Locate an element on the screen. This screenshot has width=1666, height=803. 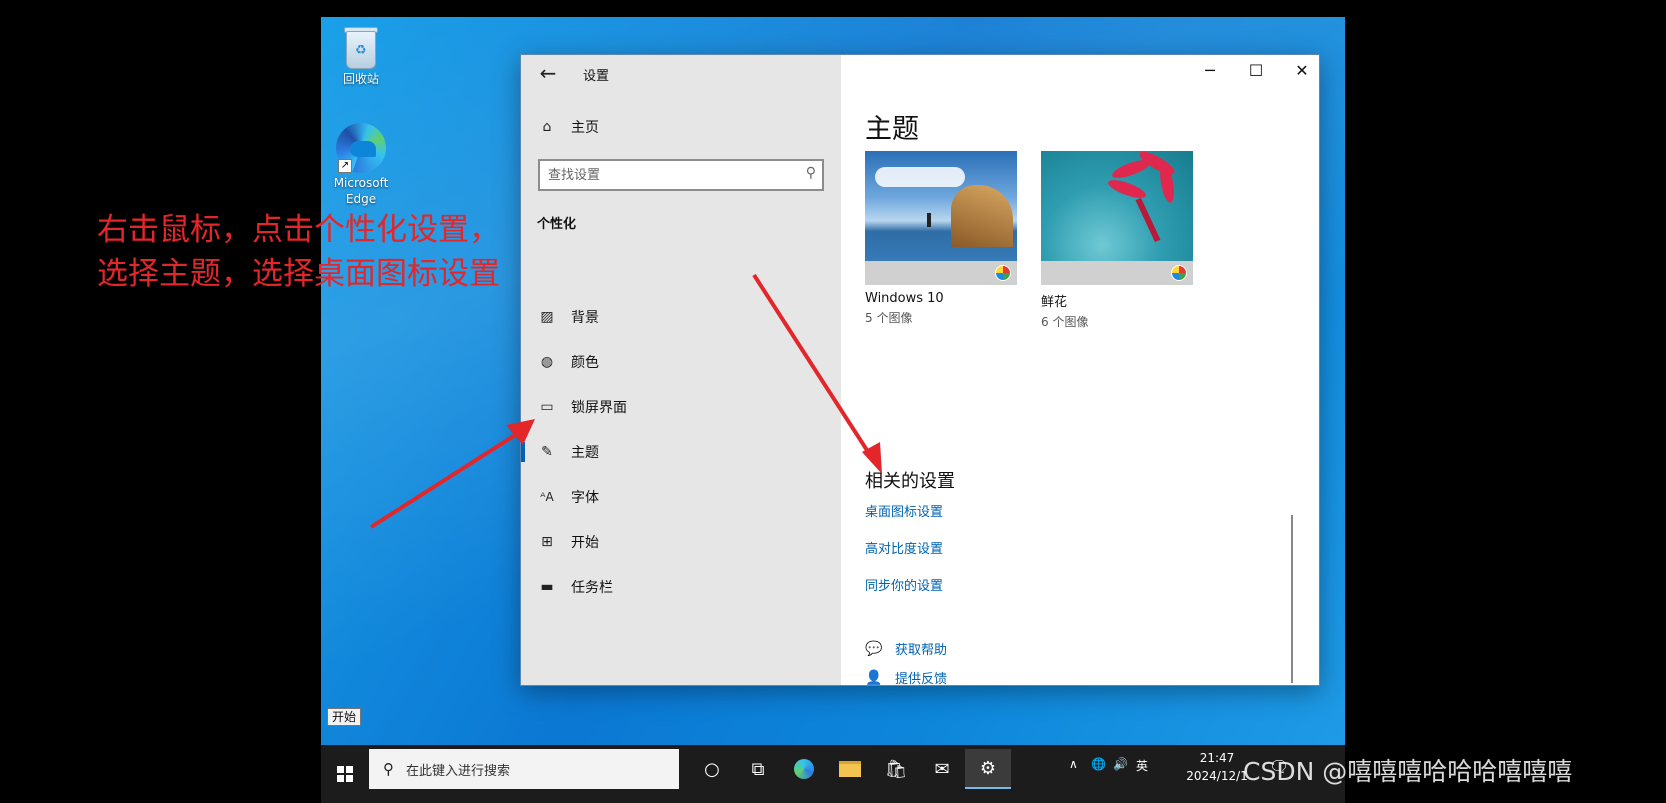
input-language: 英 is located at coordinates (1142, 765).